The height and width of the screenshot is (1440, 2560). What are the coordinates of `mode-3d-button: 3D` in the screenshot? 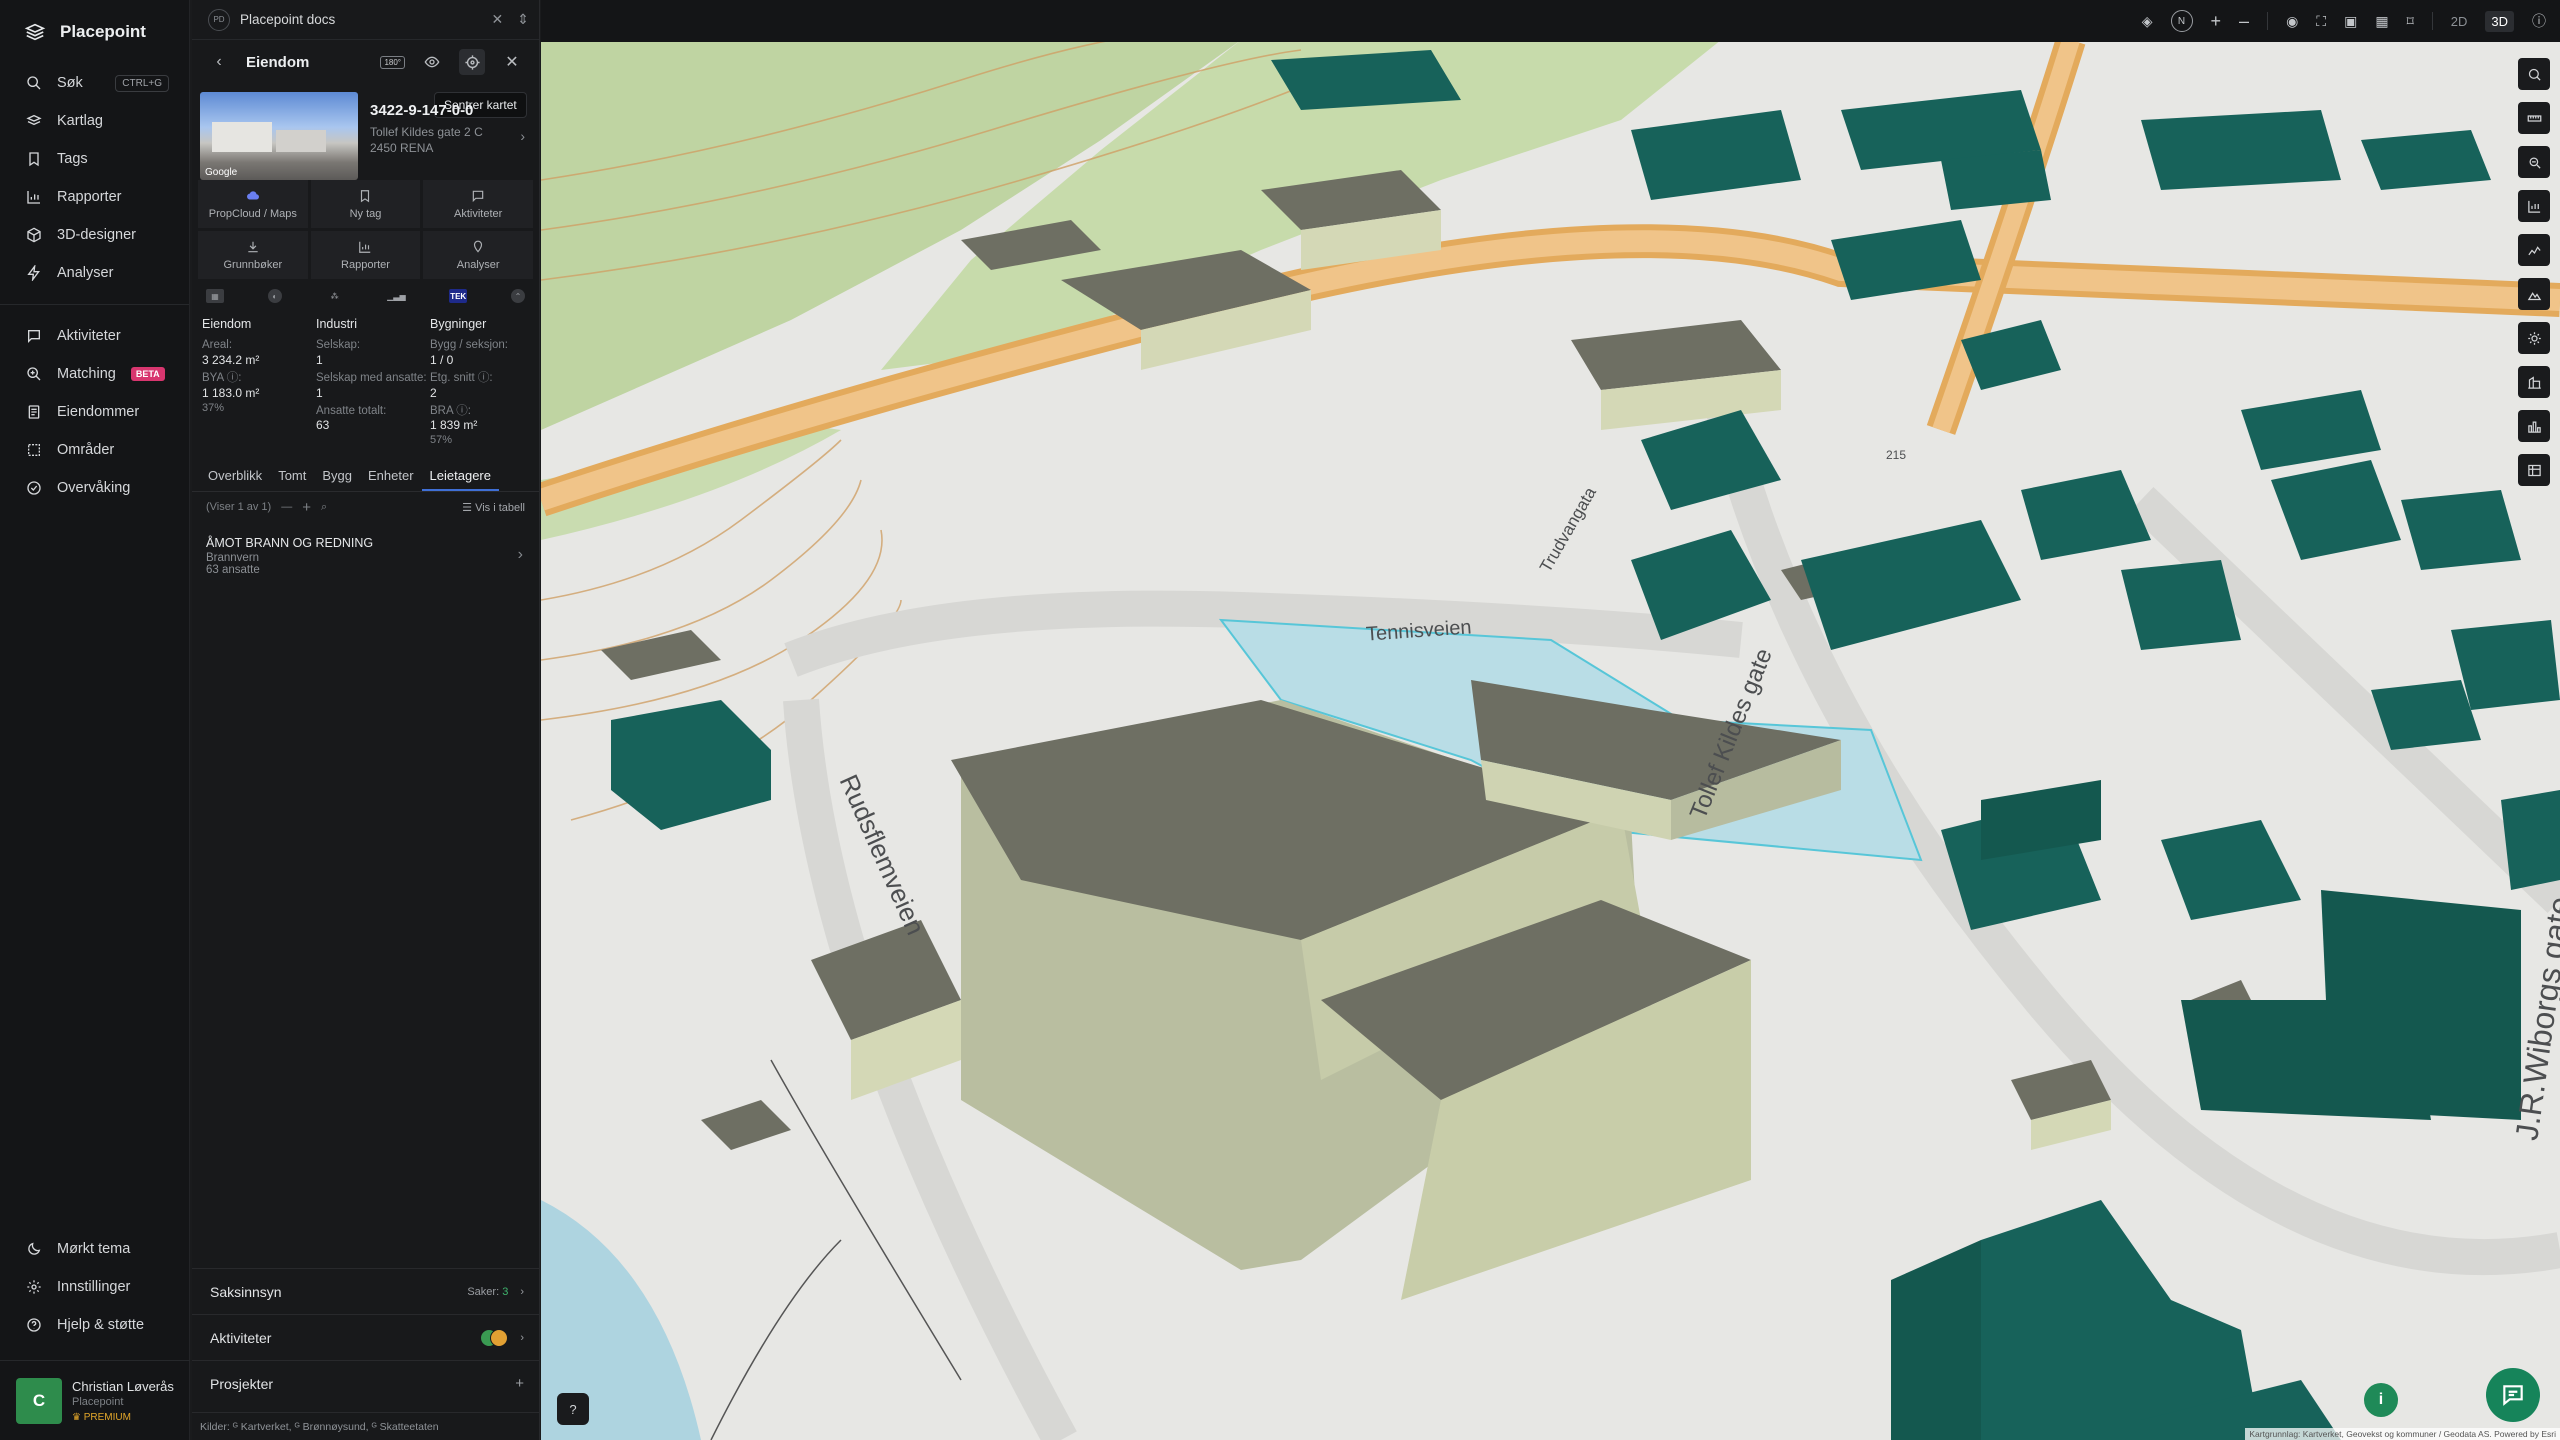 It's located at (2499, 21).